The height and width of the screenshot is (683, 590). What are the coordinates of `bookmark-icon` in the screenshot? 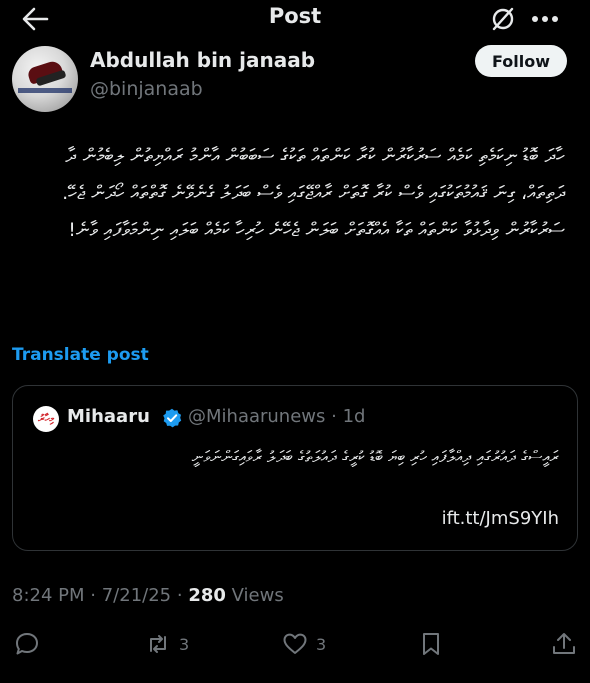 It's located at (431, 644).